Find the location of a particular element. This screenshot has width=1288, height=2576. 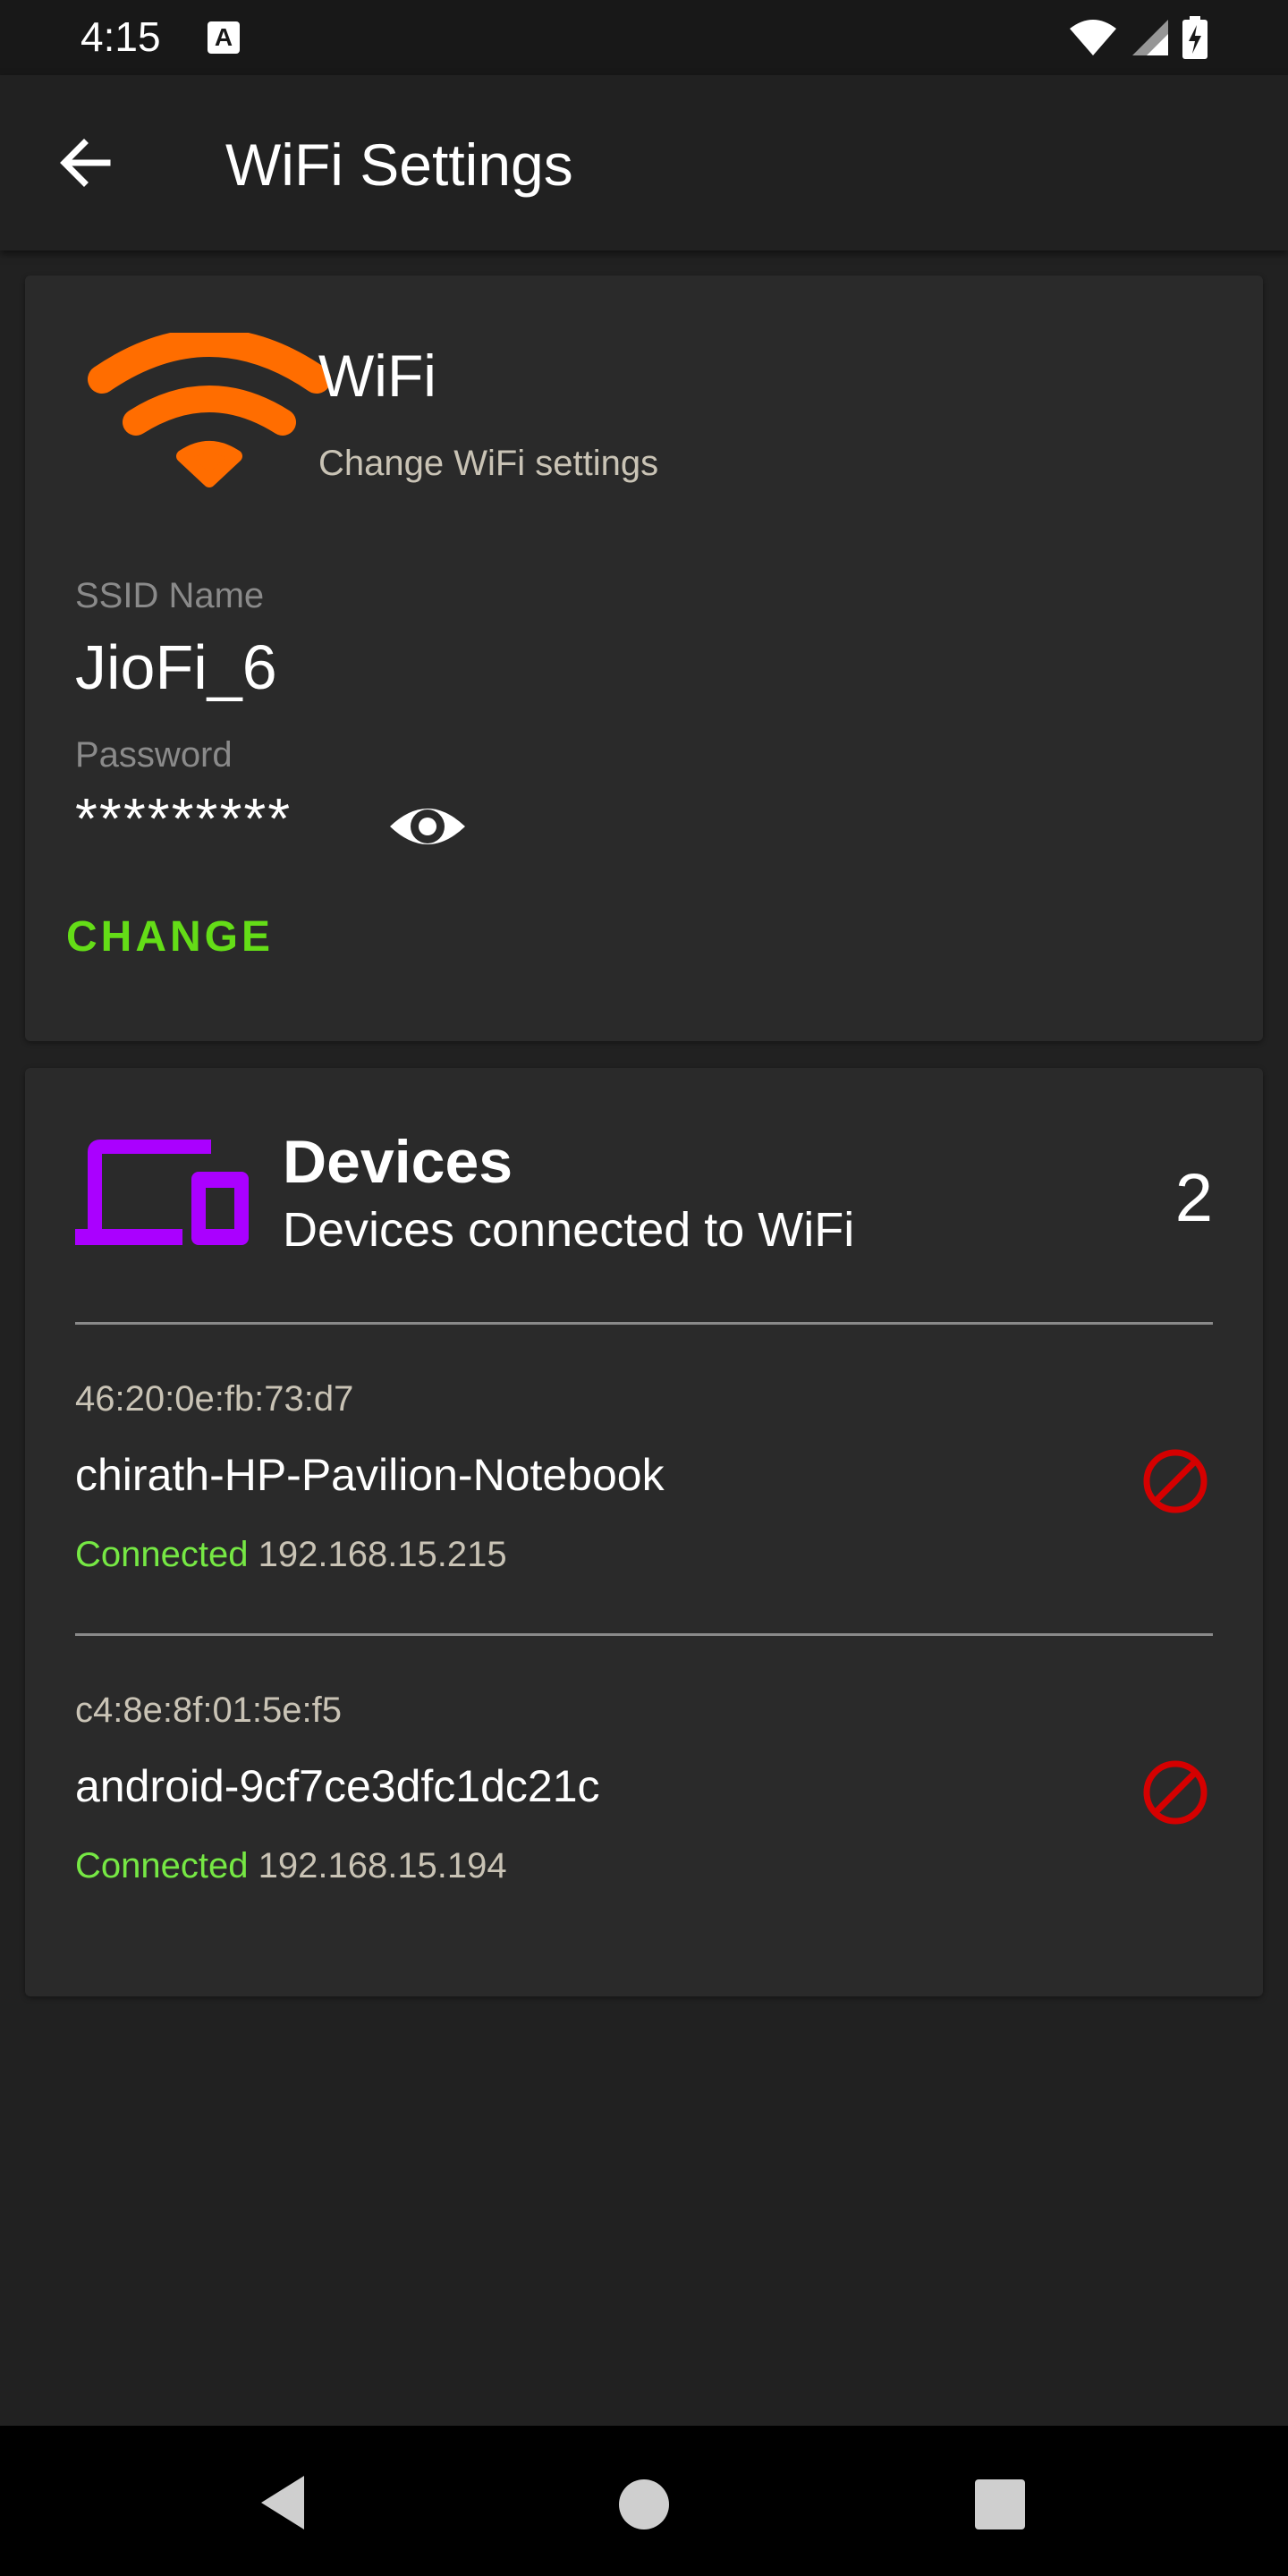

device-name: chirath-HP-Pavilion-Notebook is located at coordinates (370, 1475).